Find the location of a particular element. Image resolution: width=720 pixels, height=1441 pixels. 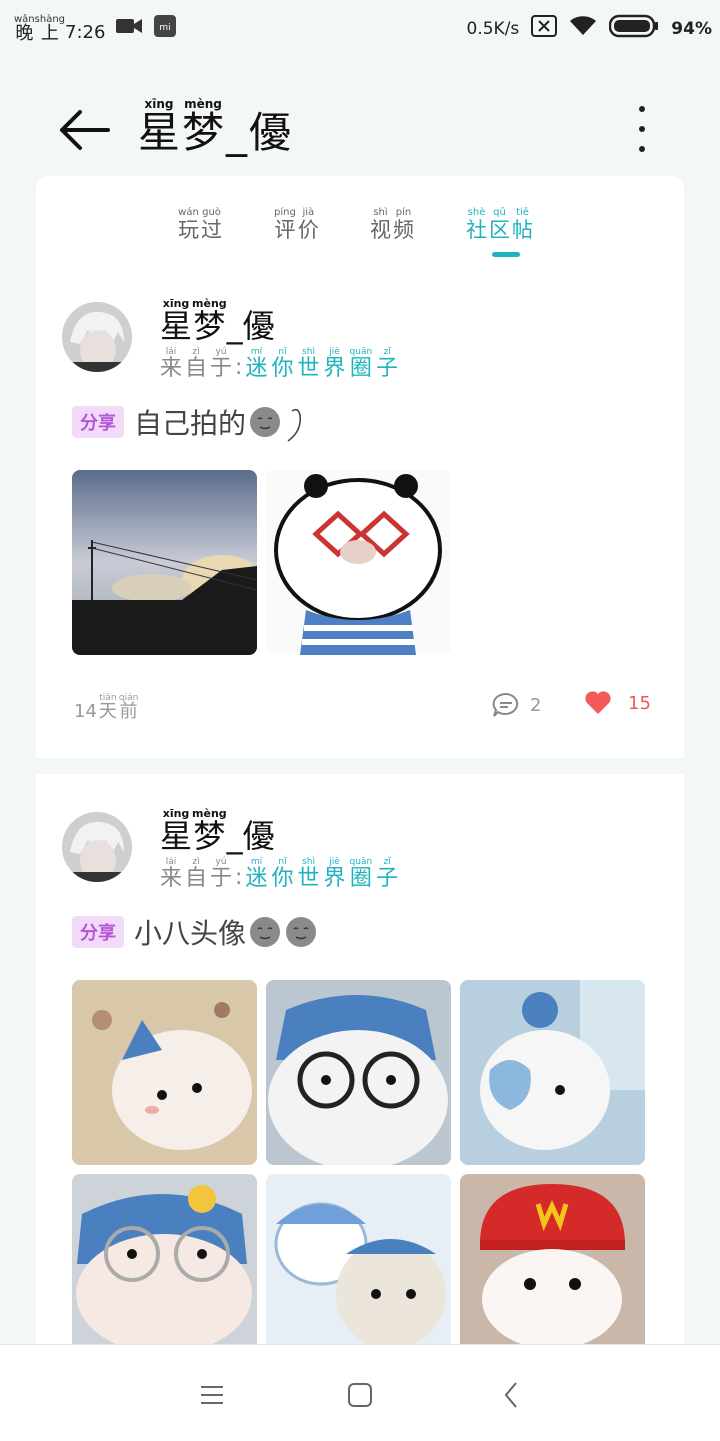

comment-count: 2 is located at coordinates (536, 705).